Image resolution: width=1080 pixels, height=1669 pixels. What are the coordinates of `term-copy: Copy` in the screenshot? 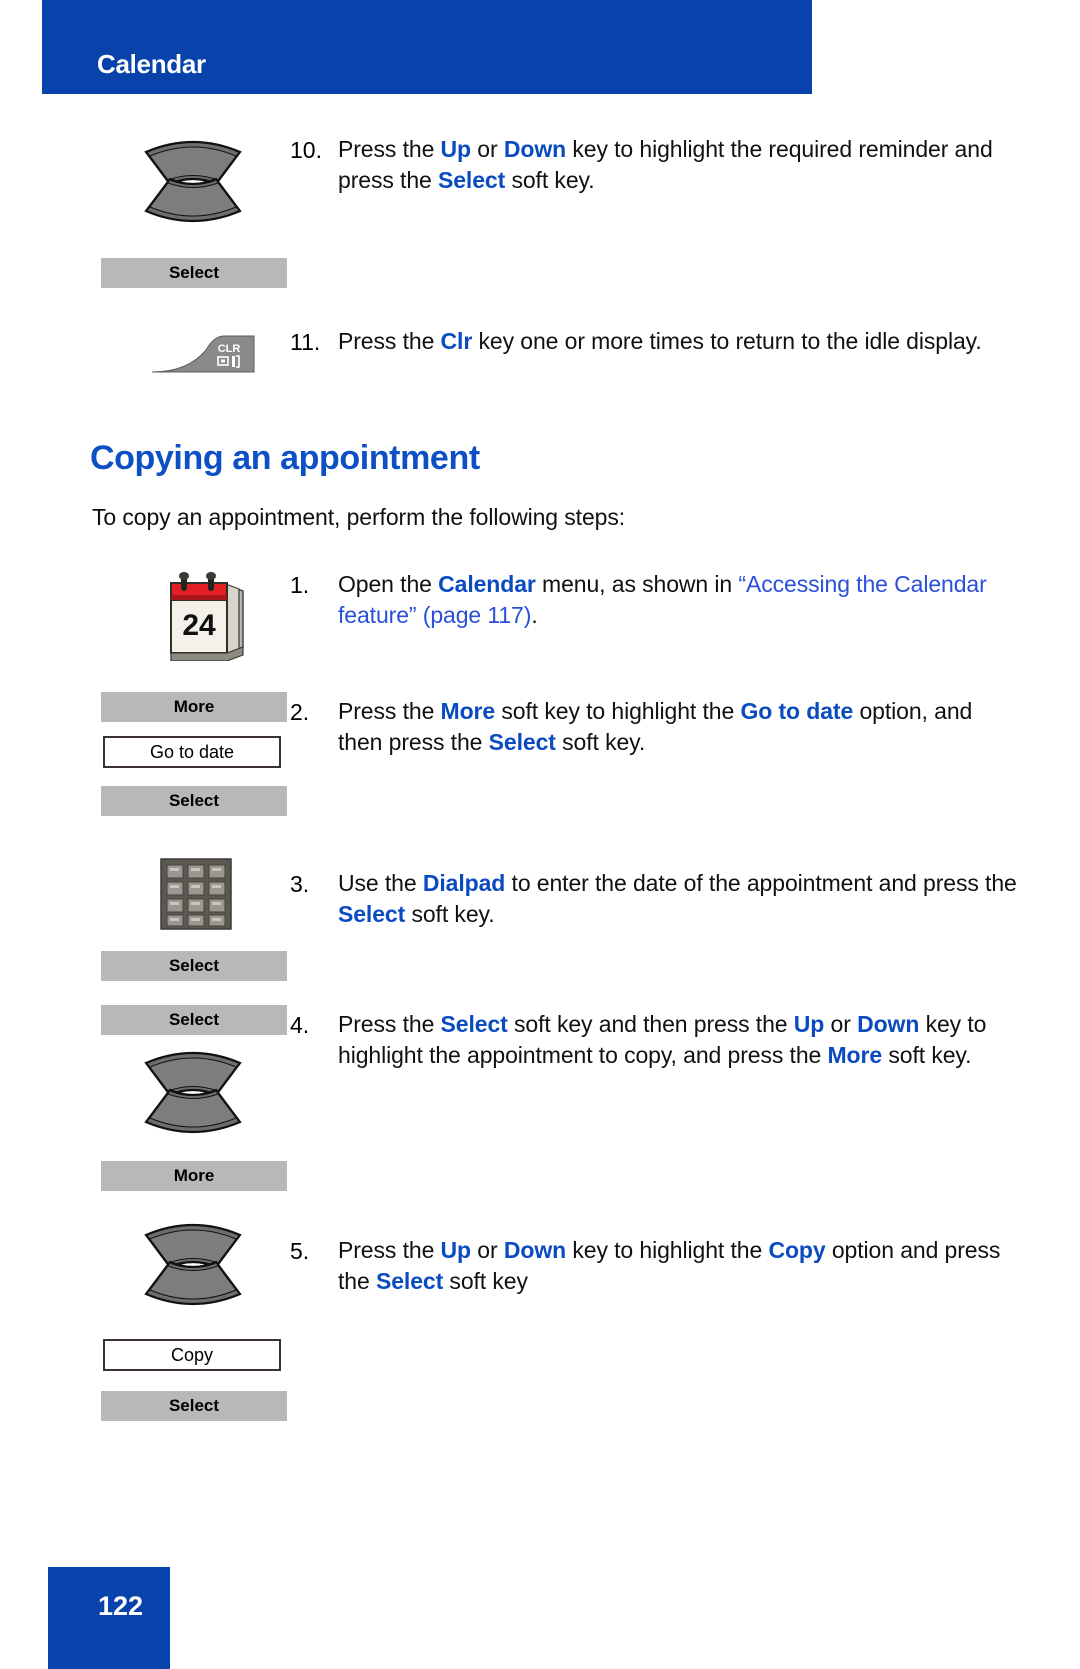 It's located at (797, 1250).